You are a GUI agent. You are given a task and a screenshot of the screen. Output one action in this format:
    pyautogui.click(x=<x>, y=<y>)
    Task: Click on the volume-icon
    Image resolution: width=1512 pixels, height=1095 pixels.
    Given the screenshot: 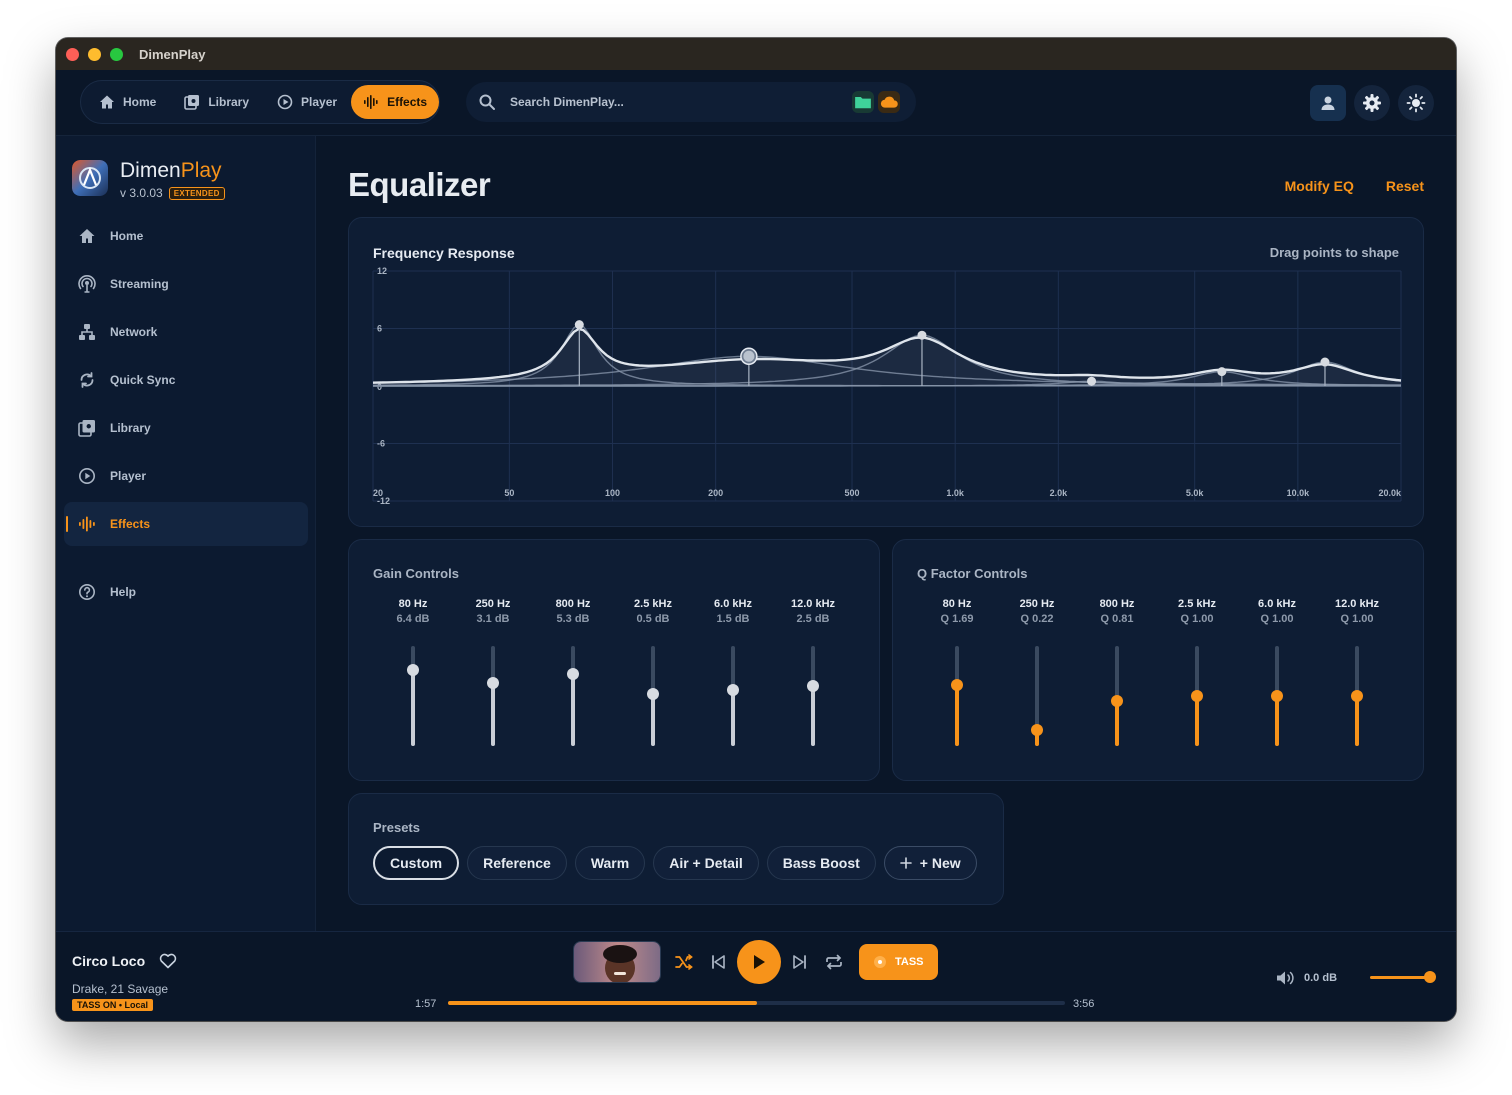 What is the action you would take?
    pyautogui.click(x=1285, y=978)
    